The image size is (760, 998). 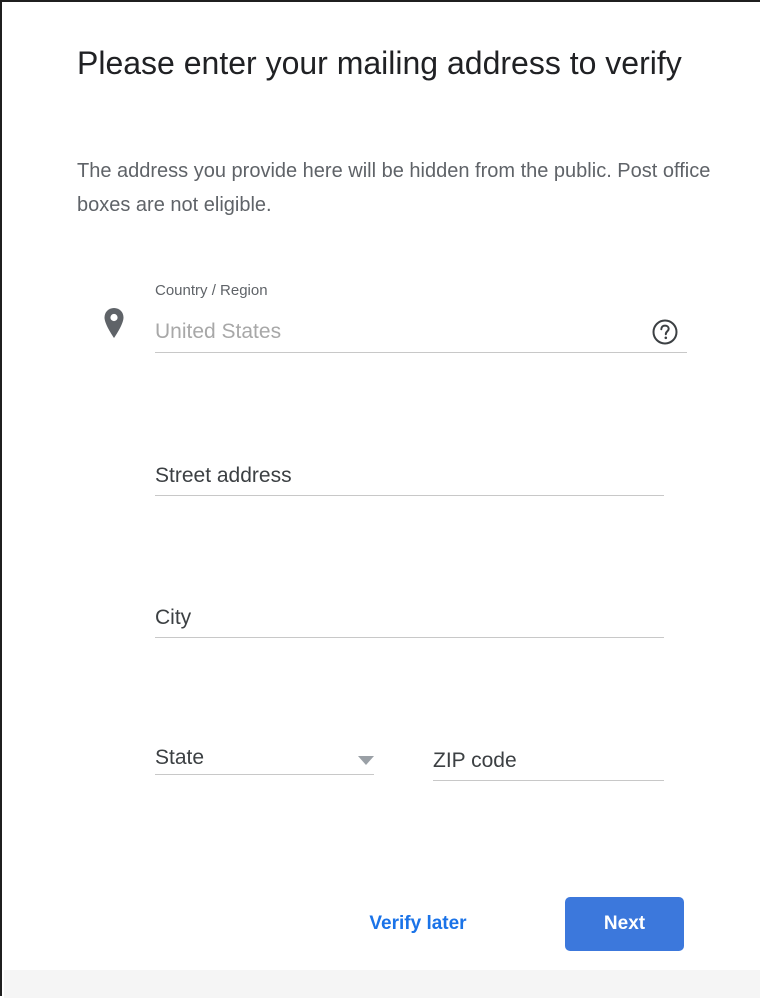 What do you see at coordinates (421, 333) in the screenshot?
I see `country-region-field: United States` at bounding box center [421, 333].